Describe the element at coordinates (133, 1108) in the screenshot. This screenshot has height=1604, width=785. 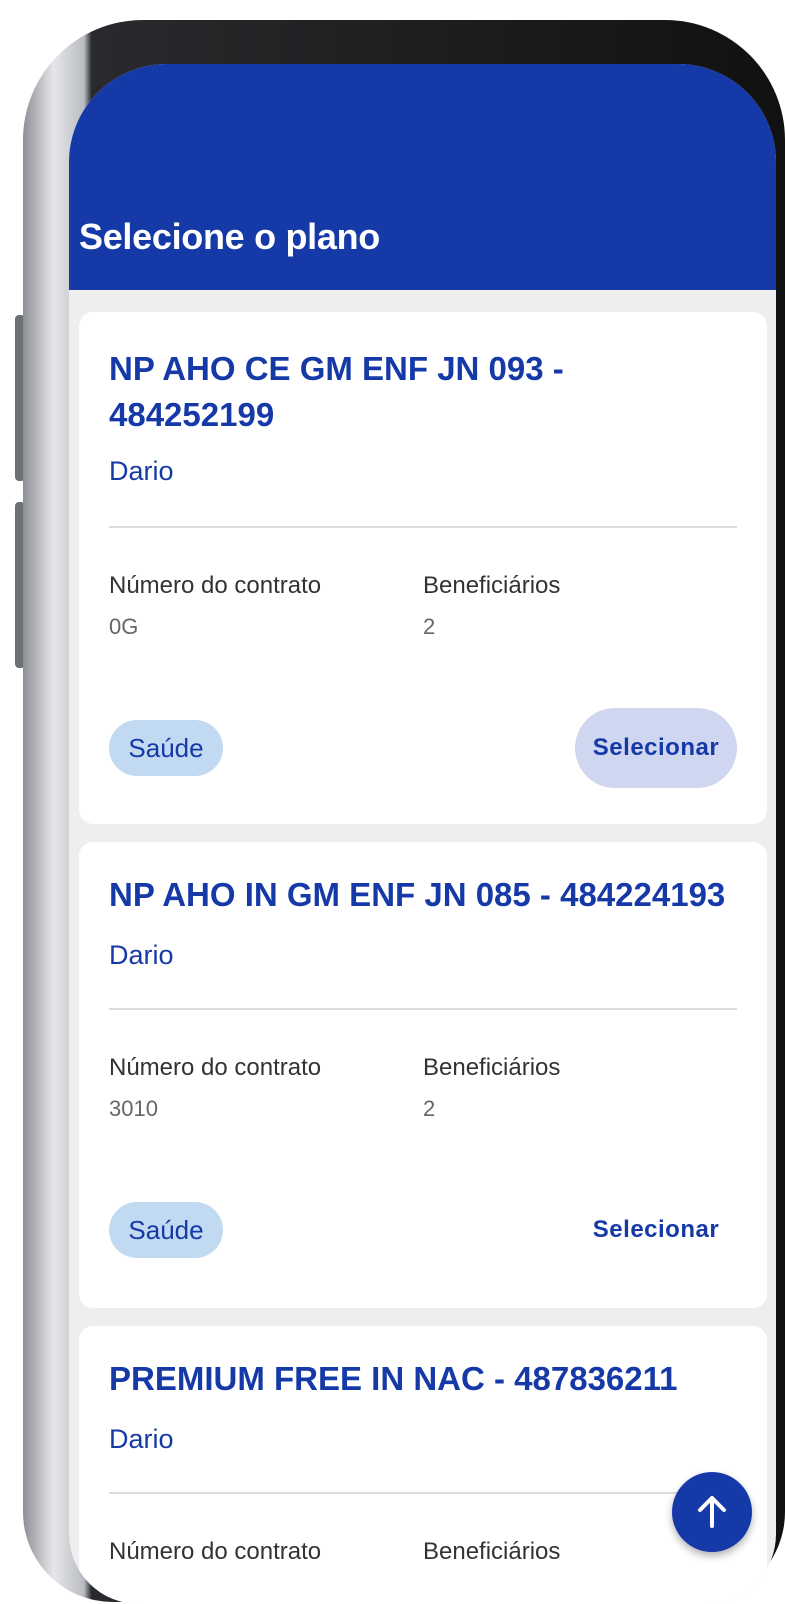
I see `contract-number-value: 3010` at that location.